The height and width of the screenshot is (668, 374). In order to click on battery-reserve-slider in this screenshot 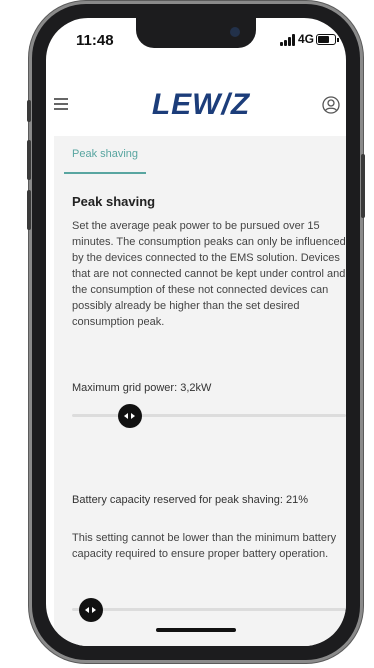, I will do `click(209, 610)`.